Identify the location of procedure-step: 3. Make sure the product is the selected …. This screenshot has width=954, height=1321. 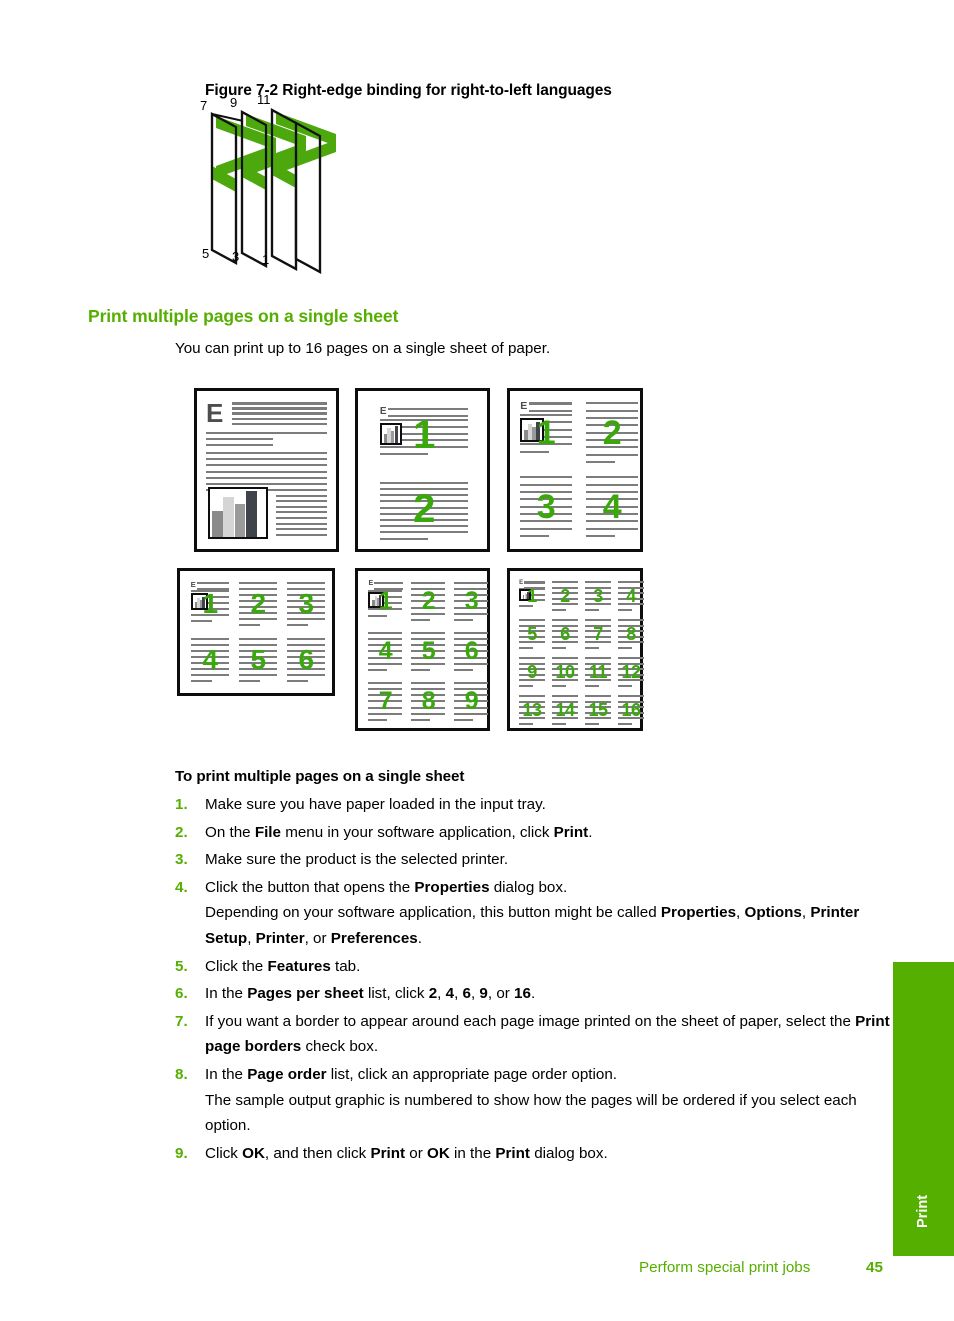
(534, 860).